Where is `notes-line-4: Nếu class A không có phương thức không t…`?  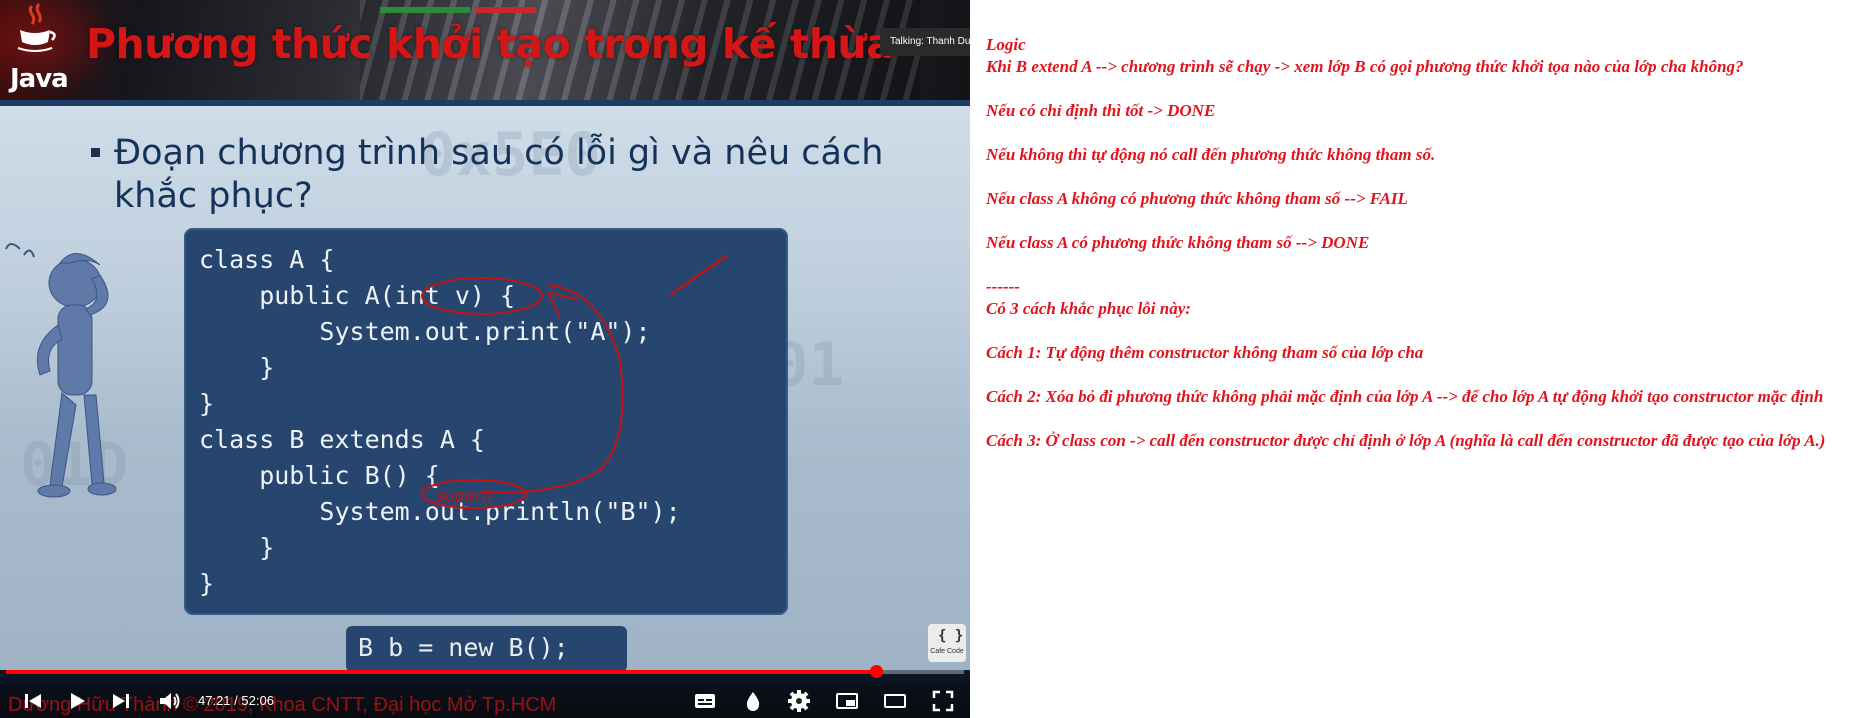 notes-line-4: Nếu class A không có phương thức không t… is located at coordinates (1197, 198).